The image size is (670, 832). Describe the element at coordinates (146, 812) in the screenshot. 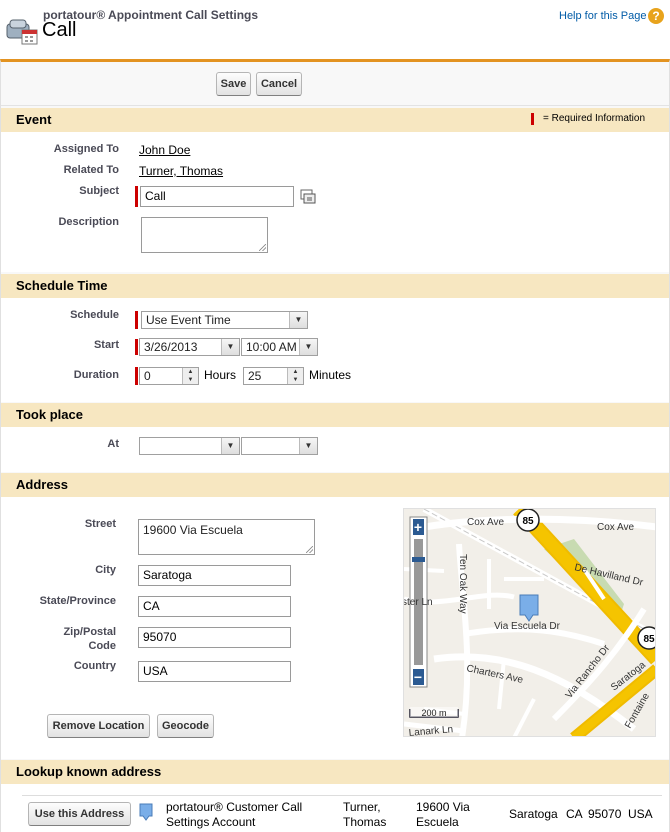

I see `map-marker-icon` at that location.